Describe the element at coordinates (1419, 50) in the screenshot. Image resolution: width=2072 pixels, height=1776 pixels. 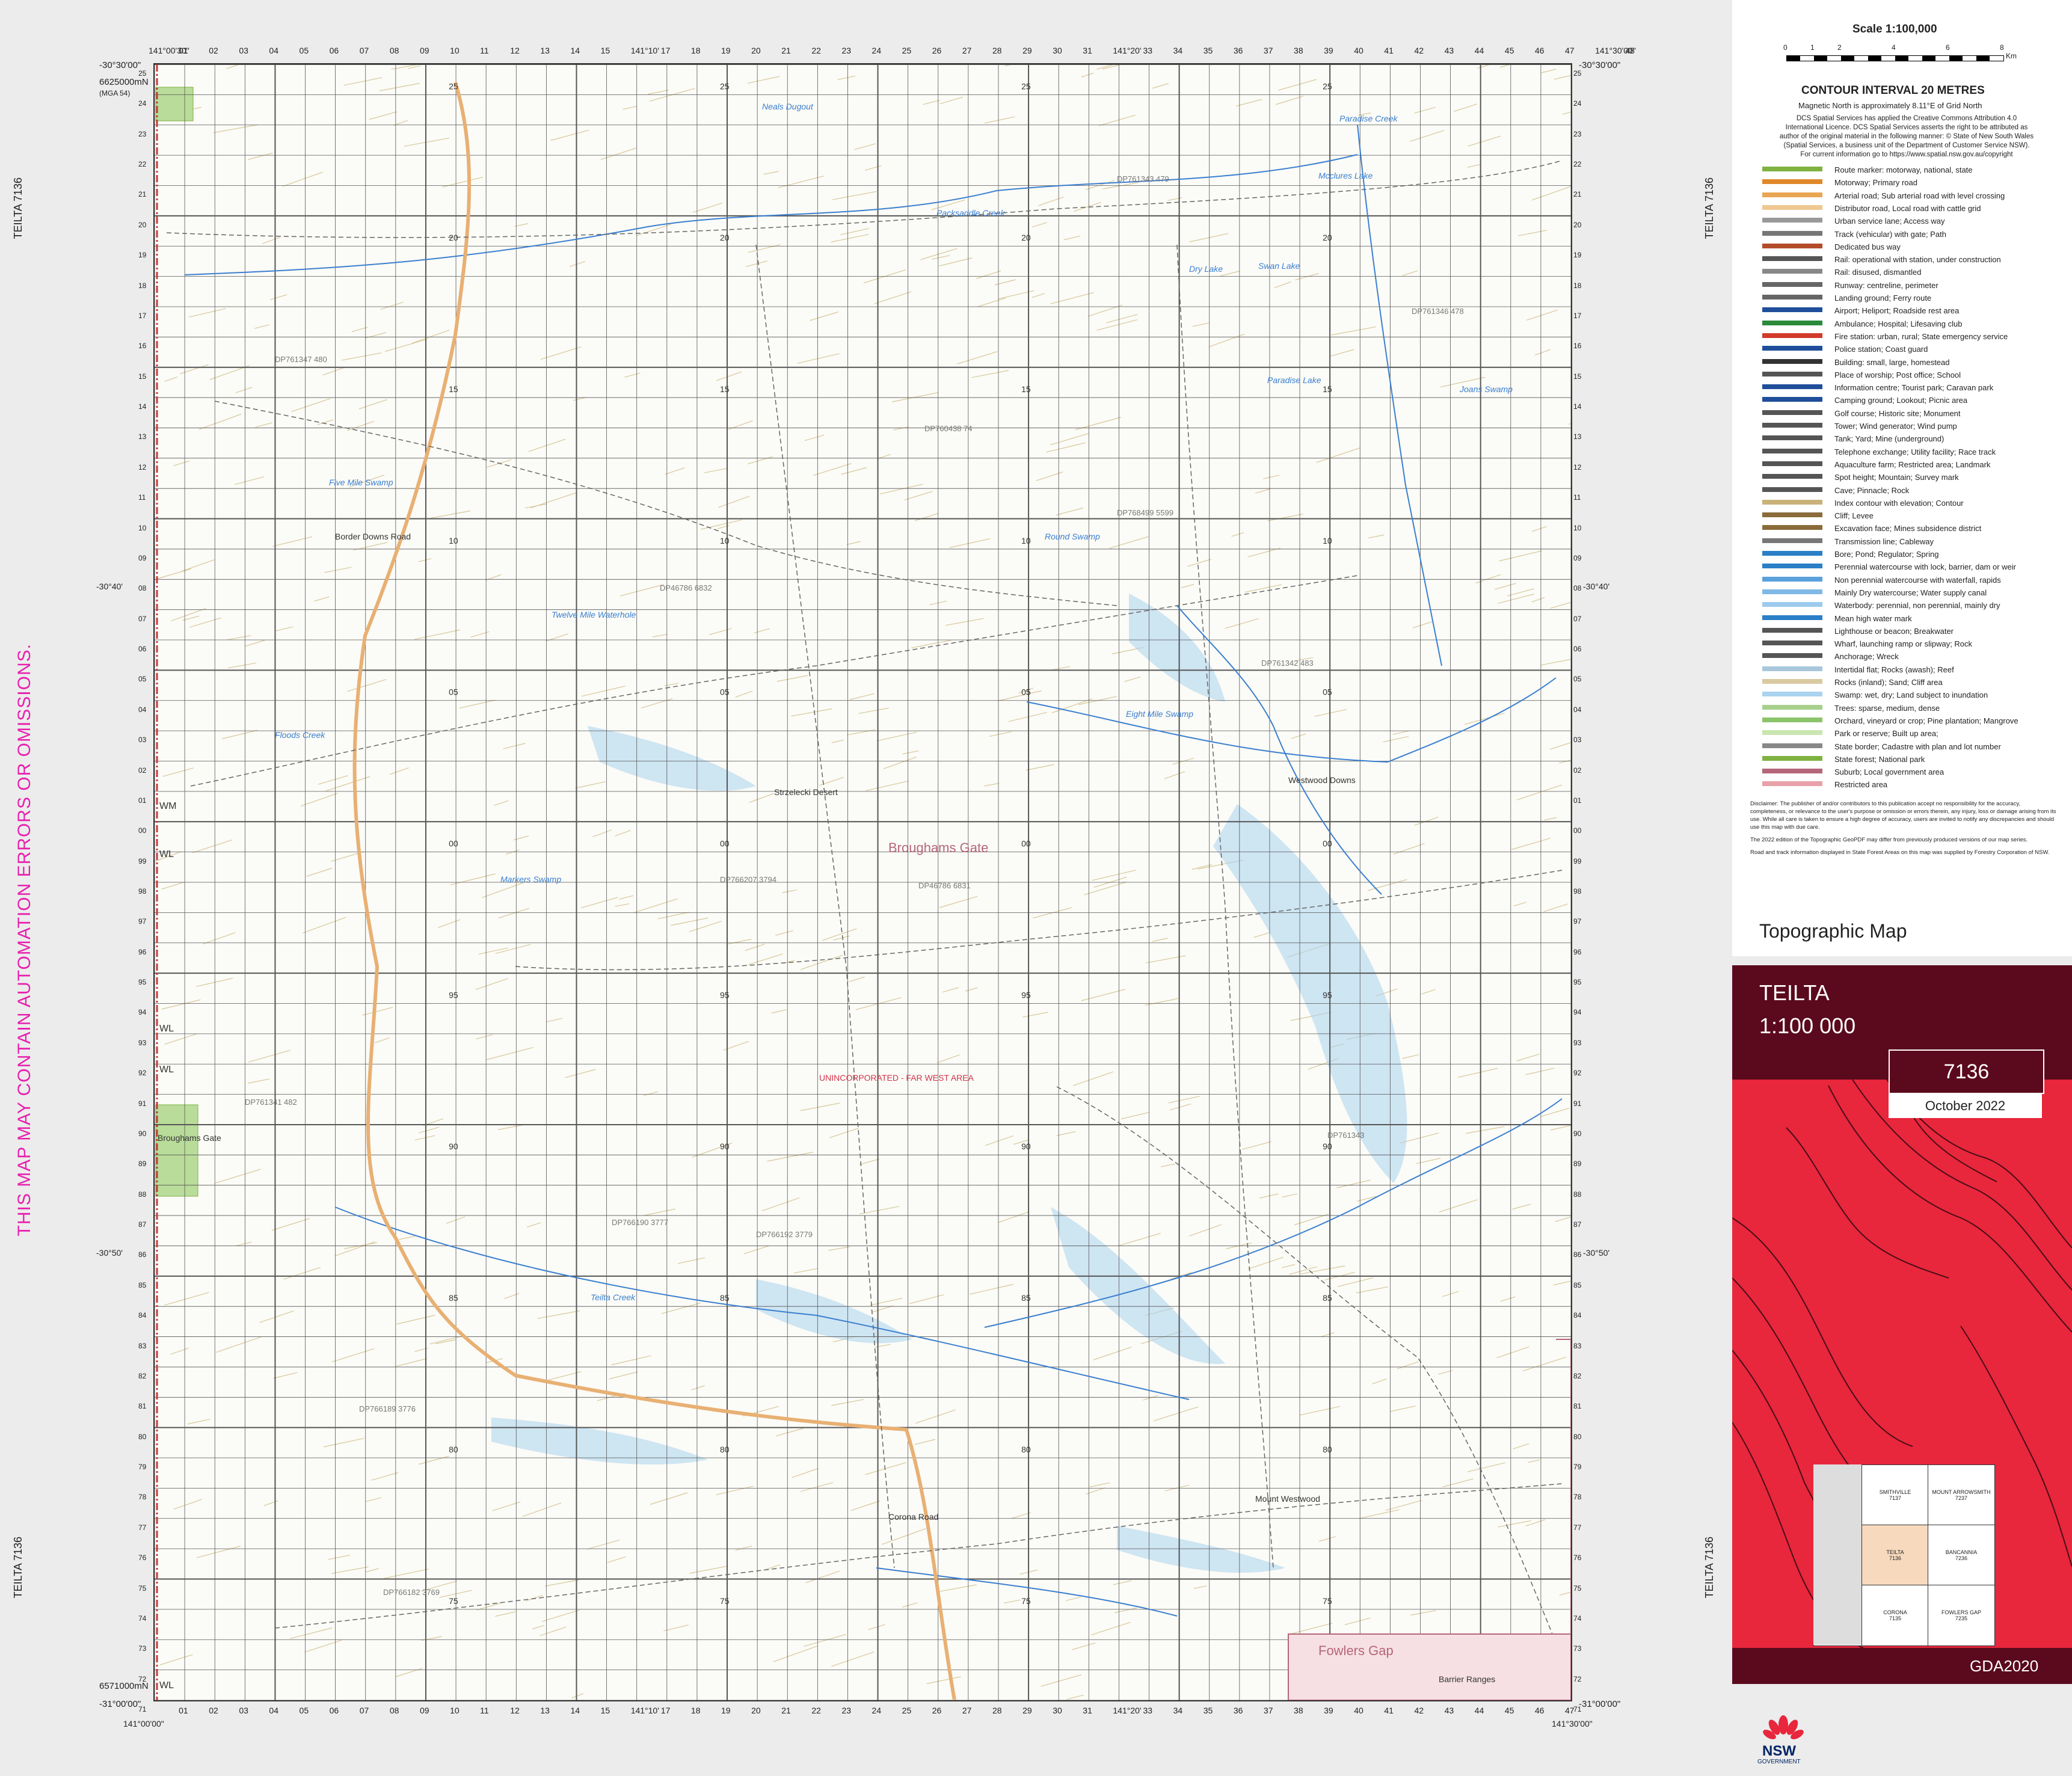
I see `top-tick-label: 42` at that location.